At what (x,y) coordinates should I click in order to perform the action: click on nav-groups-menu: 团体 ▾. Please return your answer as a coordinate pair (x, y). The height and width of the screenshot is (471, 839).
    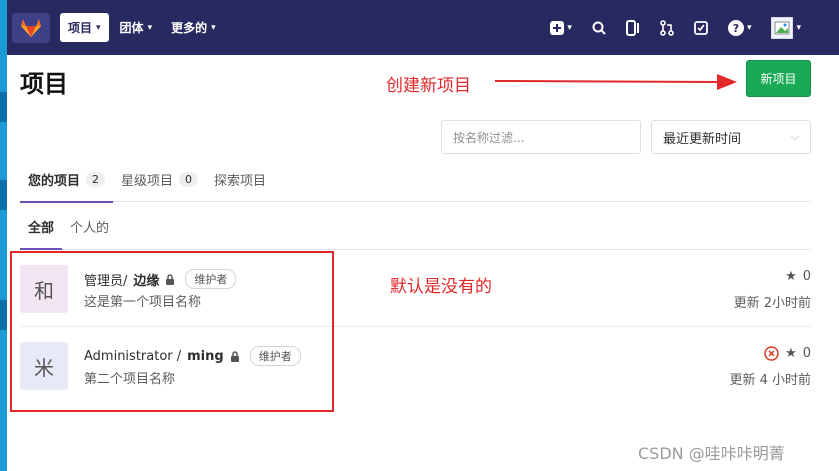
    Looking at the image, I should click on (136, 27).